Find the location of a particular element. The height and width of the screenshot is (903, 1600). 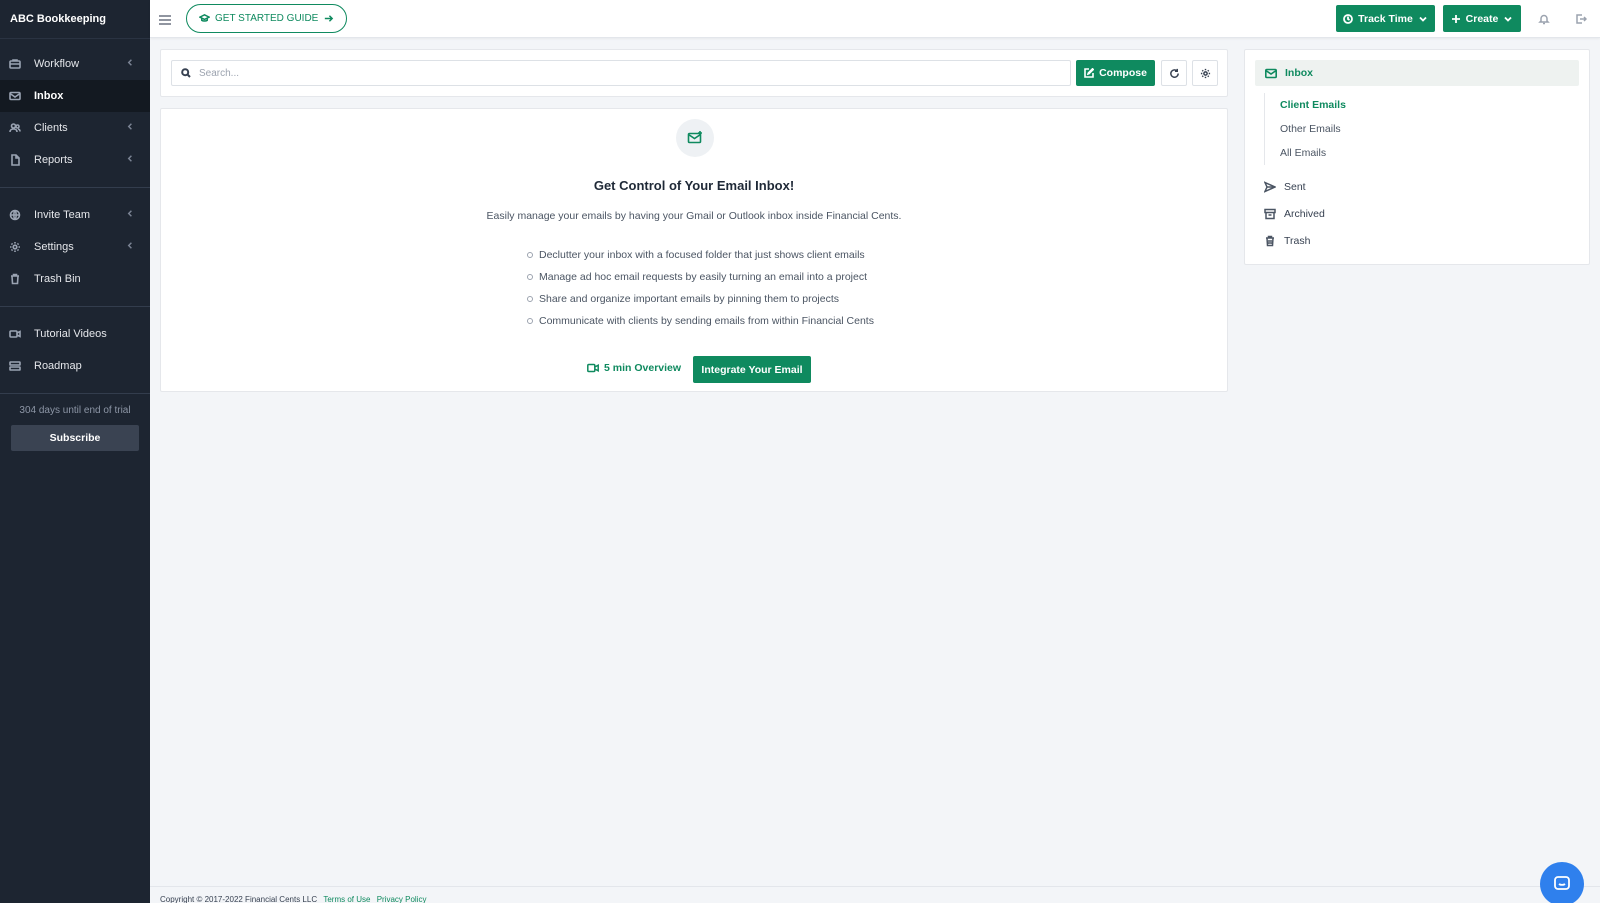

sidebar-item-inbox: Inbox is located at coordinates (75, 96).